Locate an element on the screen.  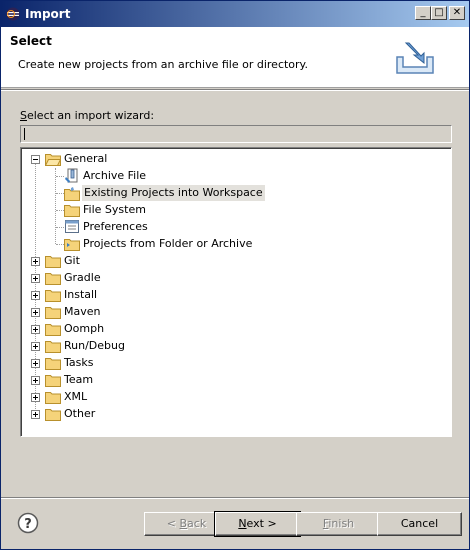
finish-button: Finish is located at coordinates (338, 524).